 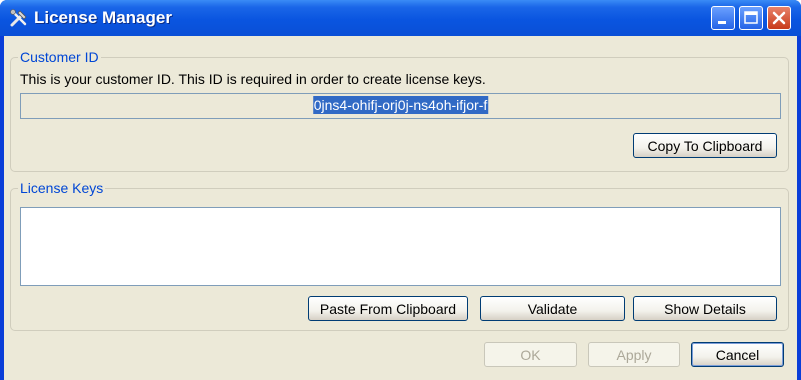 I want to click on validate-button: Validate, so click(x=552, y=308).